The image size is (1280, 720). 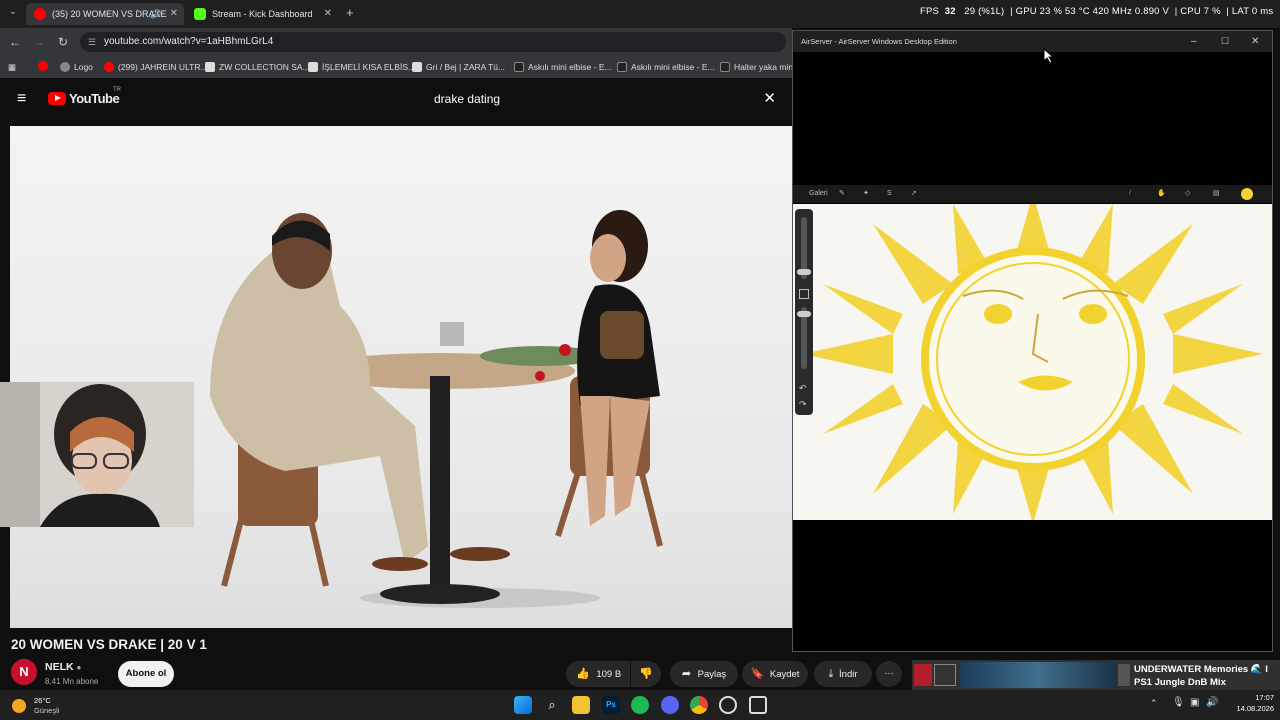 What do you see at coordinates (94, 98) in the screenshot?
I see `youtube-wordmark: YouTube` at bounding box center [94, 98].